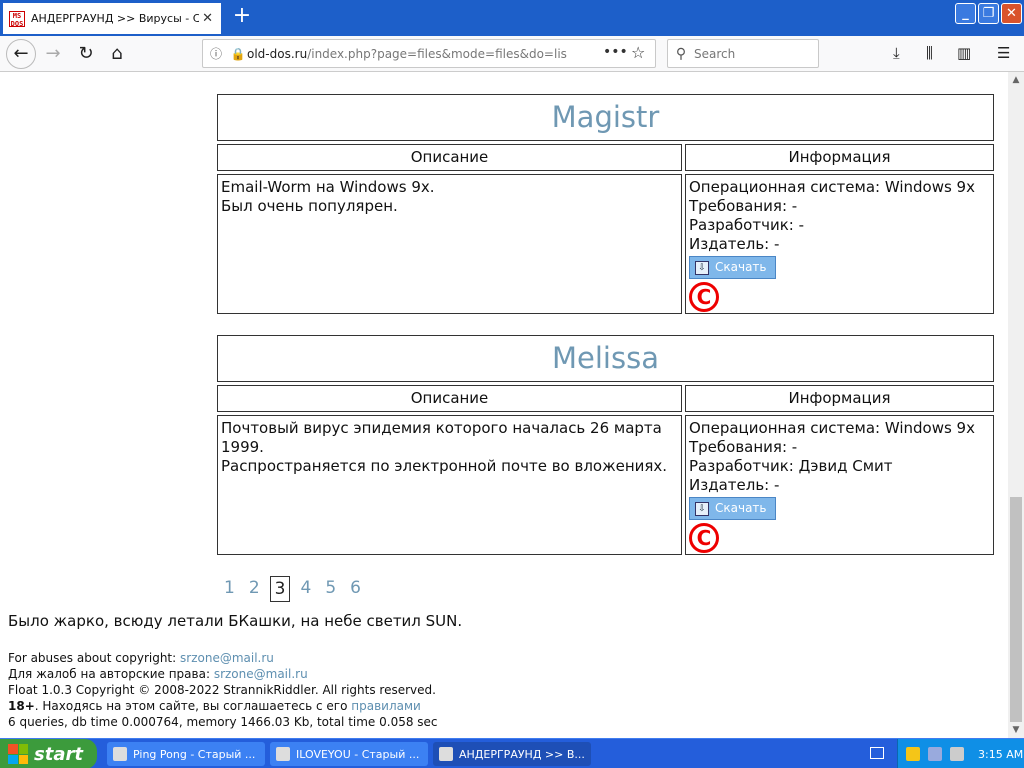  What do you see at coordinates (681, 53) in the screenshot?
I see `search-icon: ⚲` at bounding box center [681, 53].